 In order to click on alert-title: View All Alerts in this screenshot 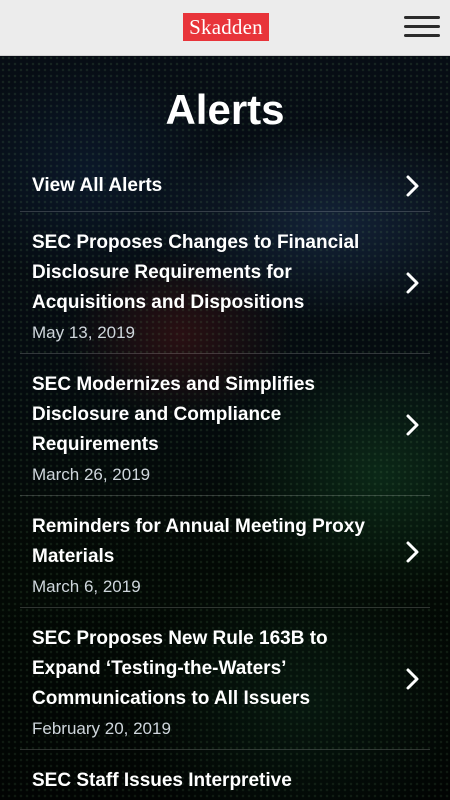, I will do `click(97, 185)`.